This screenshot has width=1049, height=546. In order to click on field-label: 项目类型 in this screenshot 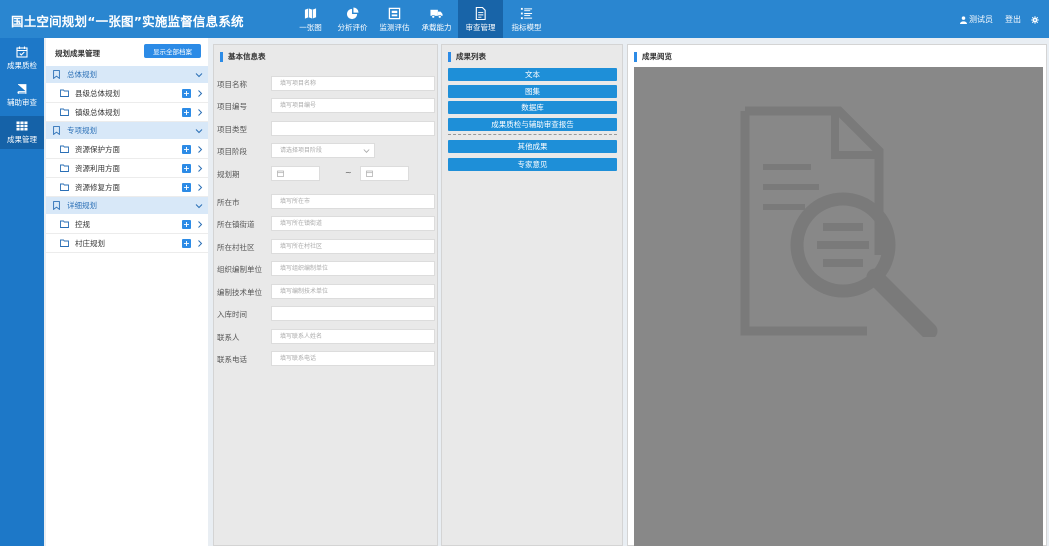, I will do `click(232, 129)`.